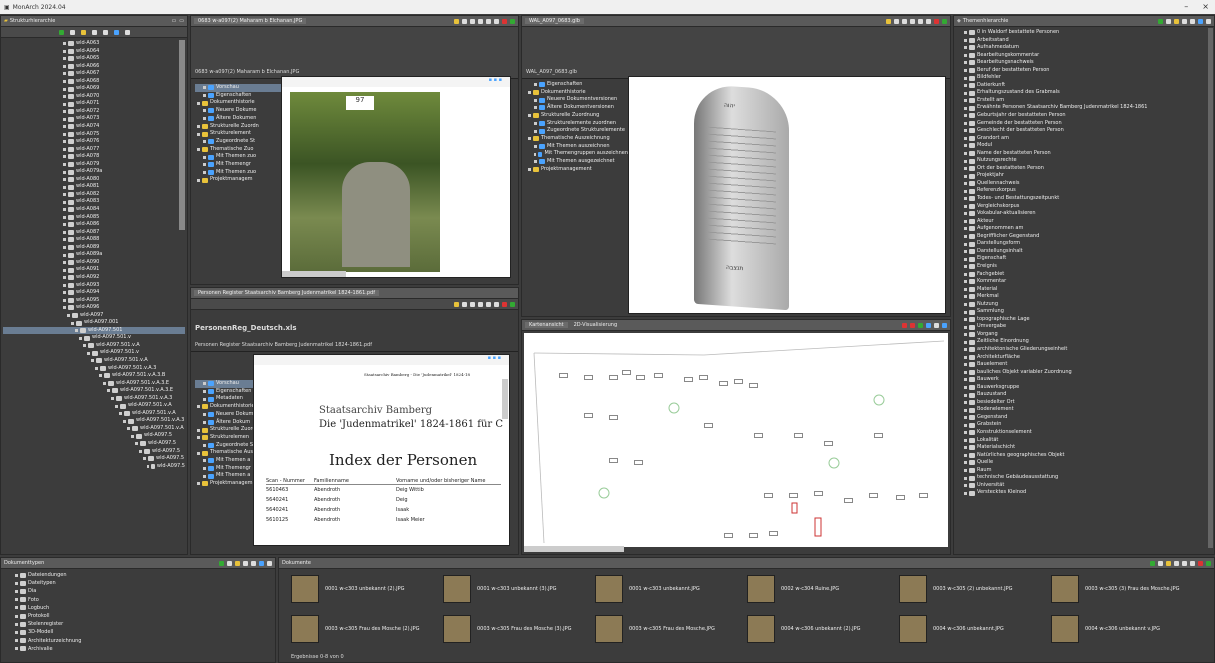 The width and height of the screenshot is (1215, 663). What do you see at coordinates (94, 399) in the screenshot?
I see `tree-item: wld-A097.501.v.A.3` at bounding box center [94, 399].